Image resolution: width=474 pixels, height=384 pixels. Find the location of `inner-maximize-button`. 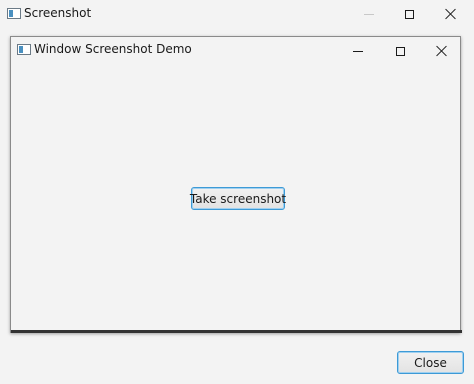

inner-maximize-button is located at coordinates (400, 51).